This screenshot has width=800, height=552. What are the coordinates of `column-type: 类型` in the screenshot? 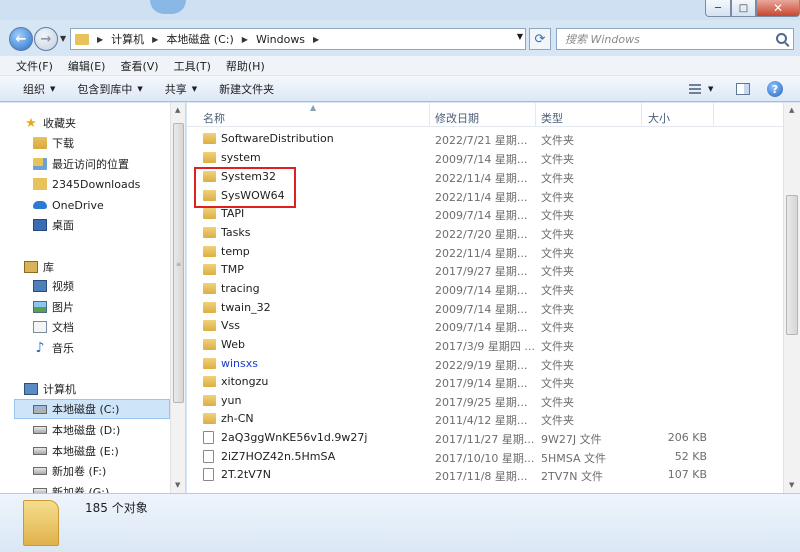 It's located at (552, 118).